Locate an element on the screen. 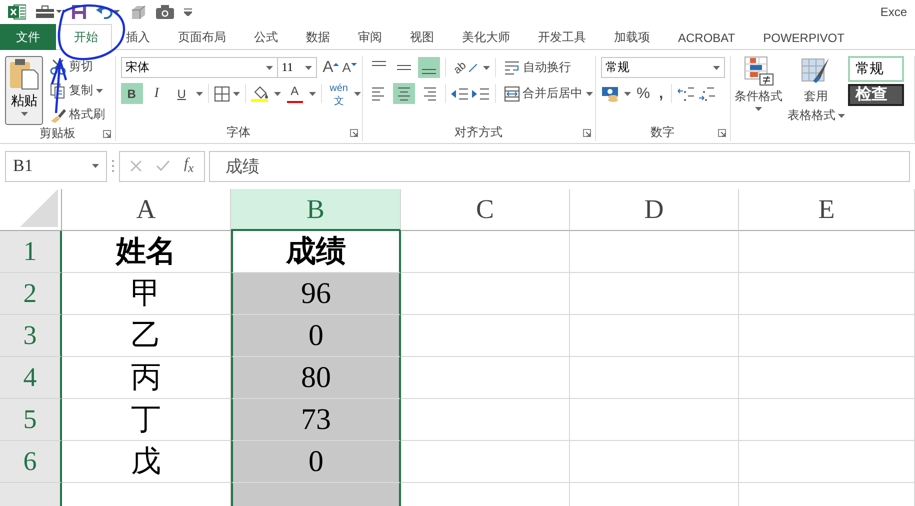 The height and width of the screenshot is (506, 915). toolbox-icon is located at coordinates (49, 12).